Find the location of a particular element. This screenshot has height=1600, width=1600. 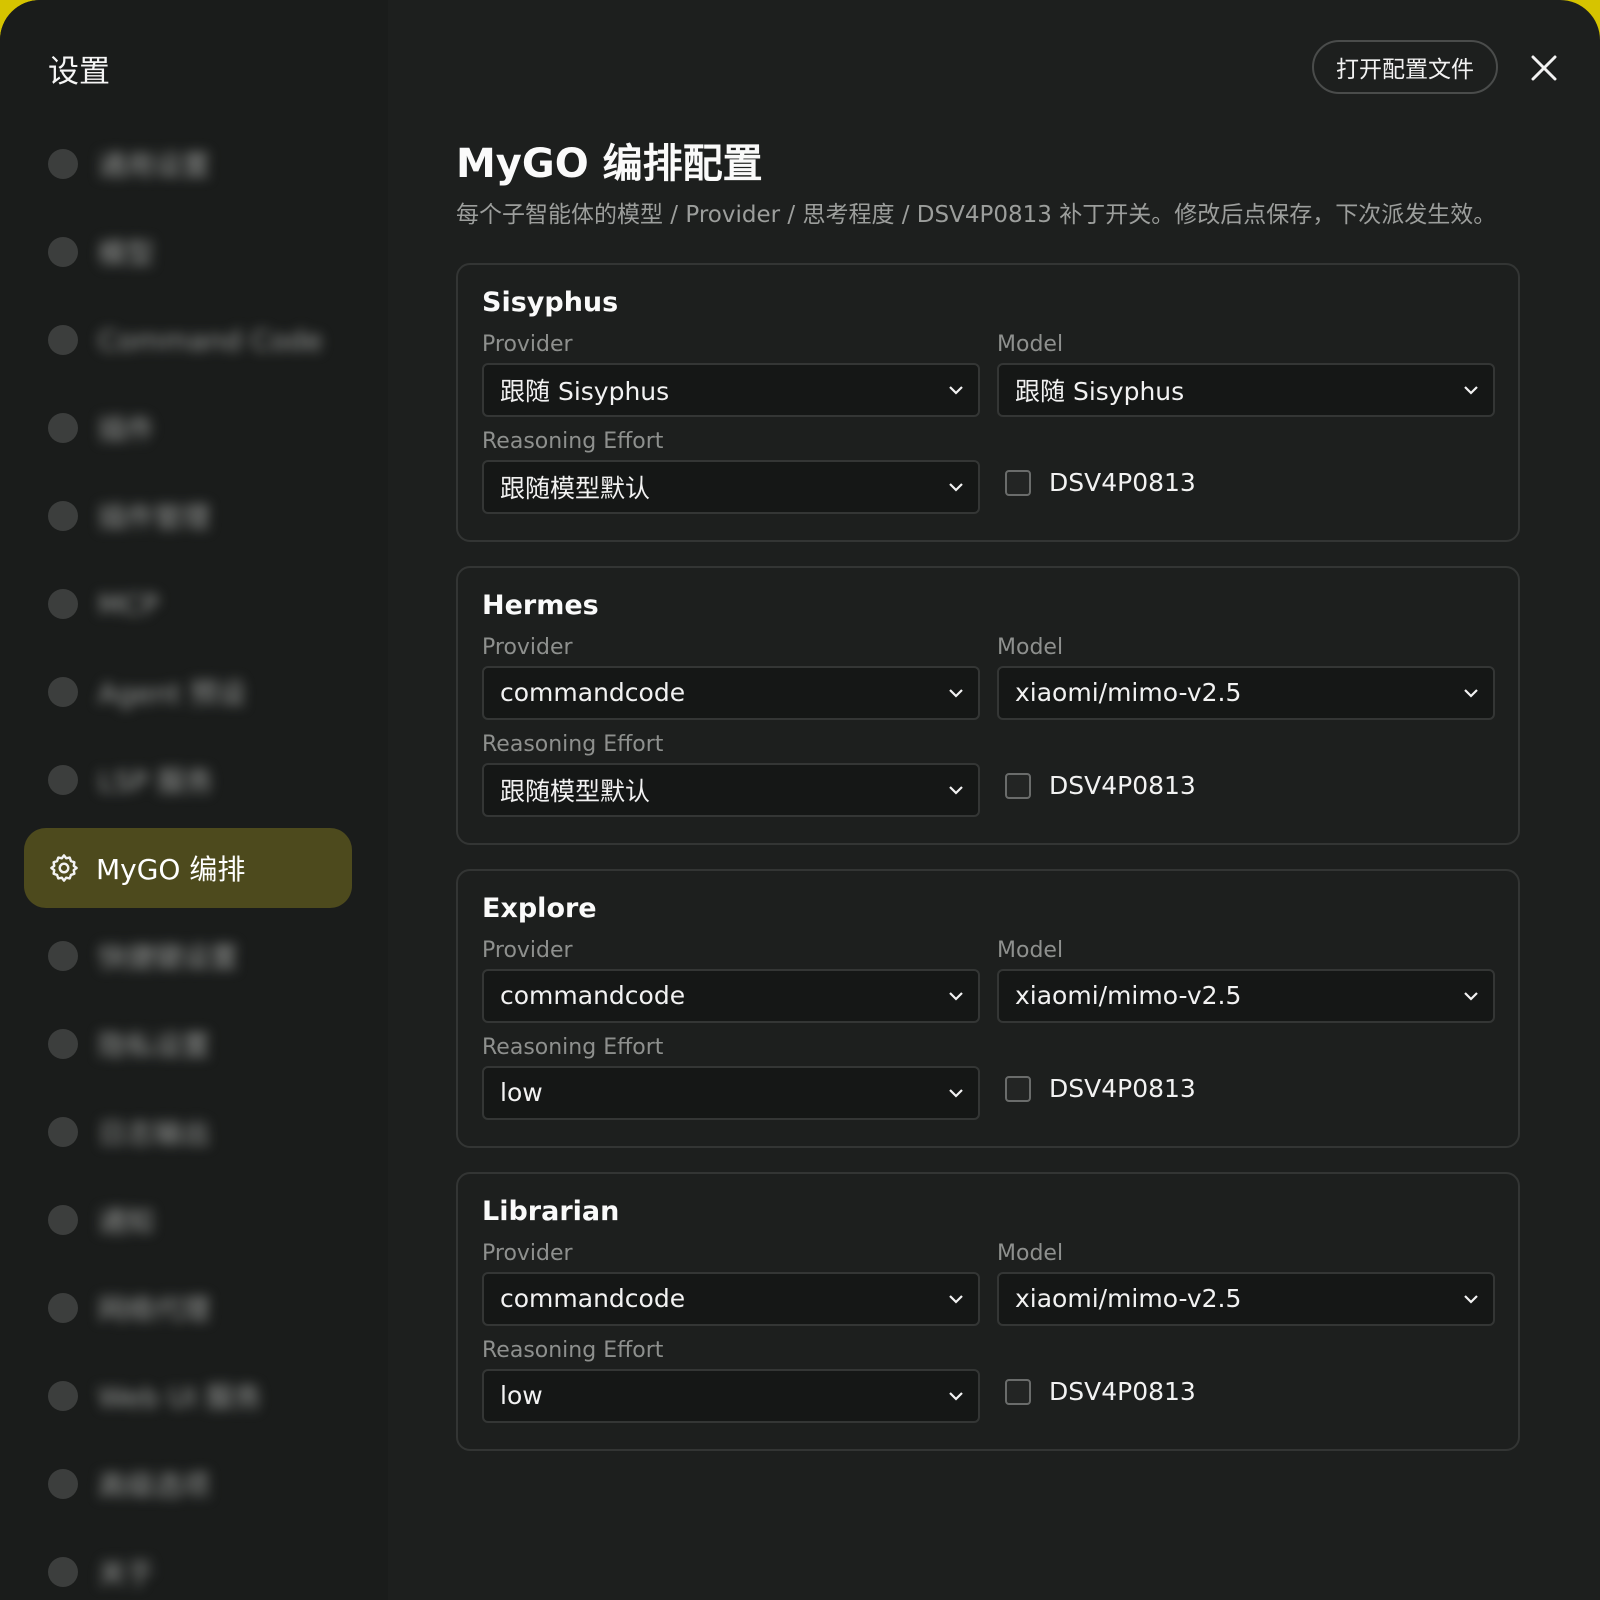

sidebar-item: 通用设置 is located at coordinates (188, 164).